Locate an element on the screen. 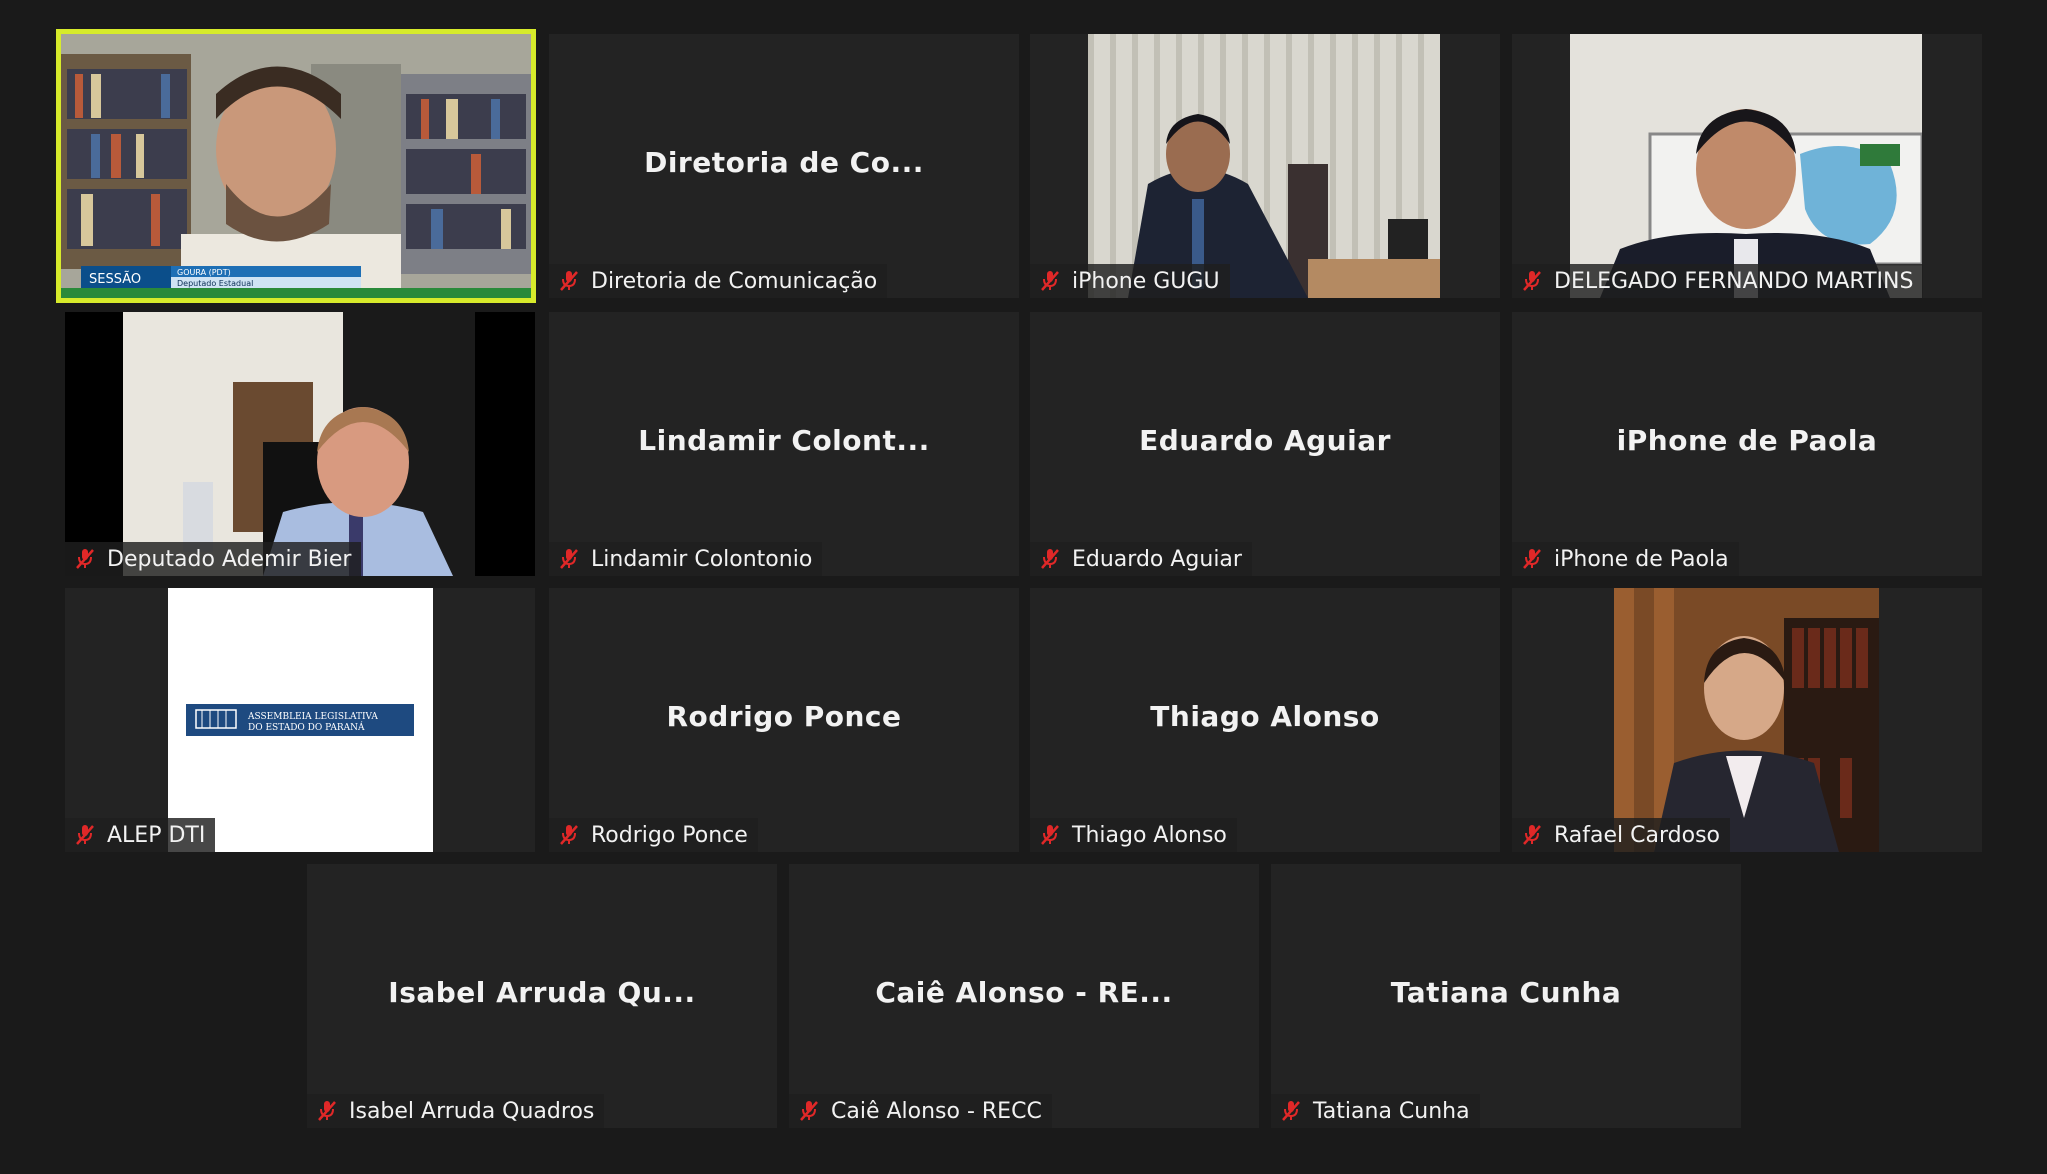 Image resolution: width=2047 pixels, height=1174 pixels. participant-tile-delegado-fernando: DELEGADO FERNANDO MARTINS is located at coordinates (1747, 166).